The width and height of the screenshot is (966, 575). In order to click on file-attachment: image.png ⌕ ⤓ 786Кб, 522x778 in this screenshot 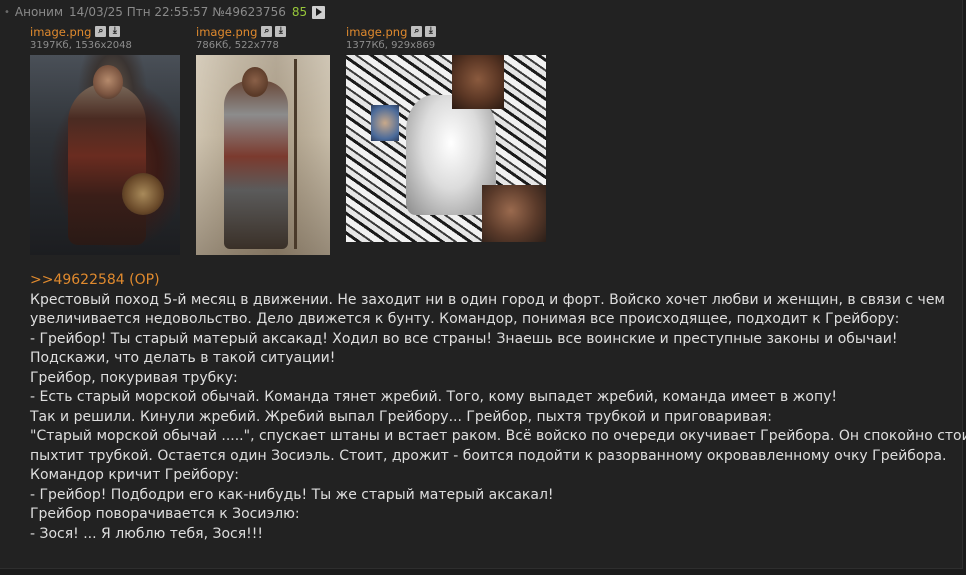, I will do `click(241, 38)`.